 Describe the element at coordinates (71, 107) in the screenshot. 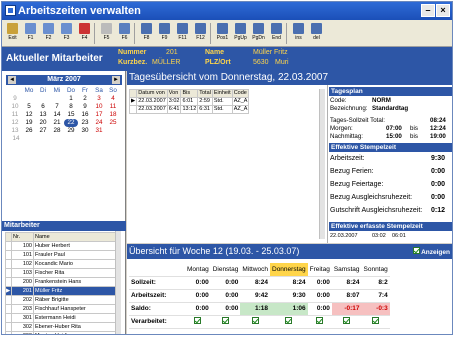

I see `calendar-day: 8` at that location.